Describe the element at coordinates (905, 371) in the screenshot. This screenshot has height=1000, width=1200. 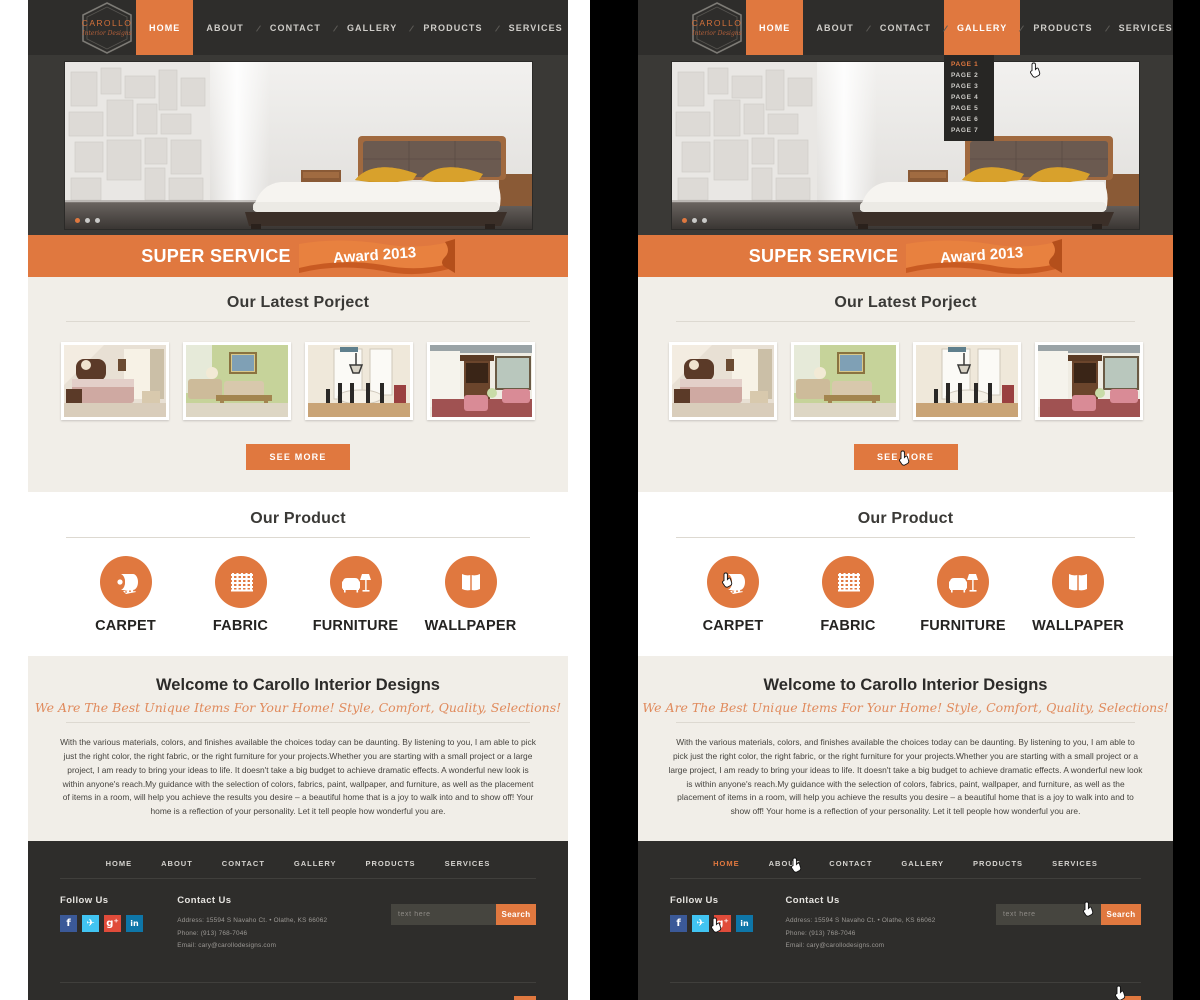
I see `project-thumbnails` at that location.